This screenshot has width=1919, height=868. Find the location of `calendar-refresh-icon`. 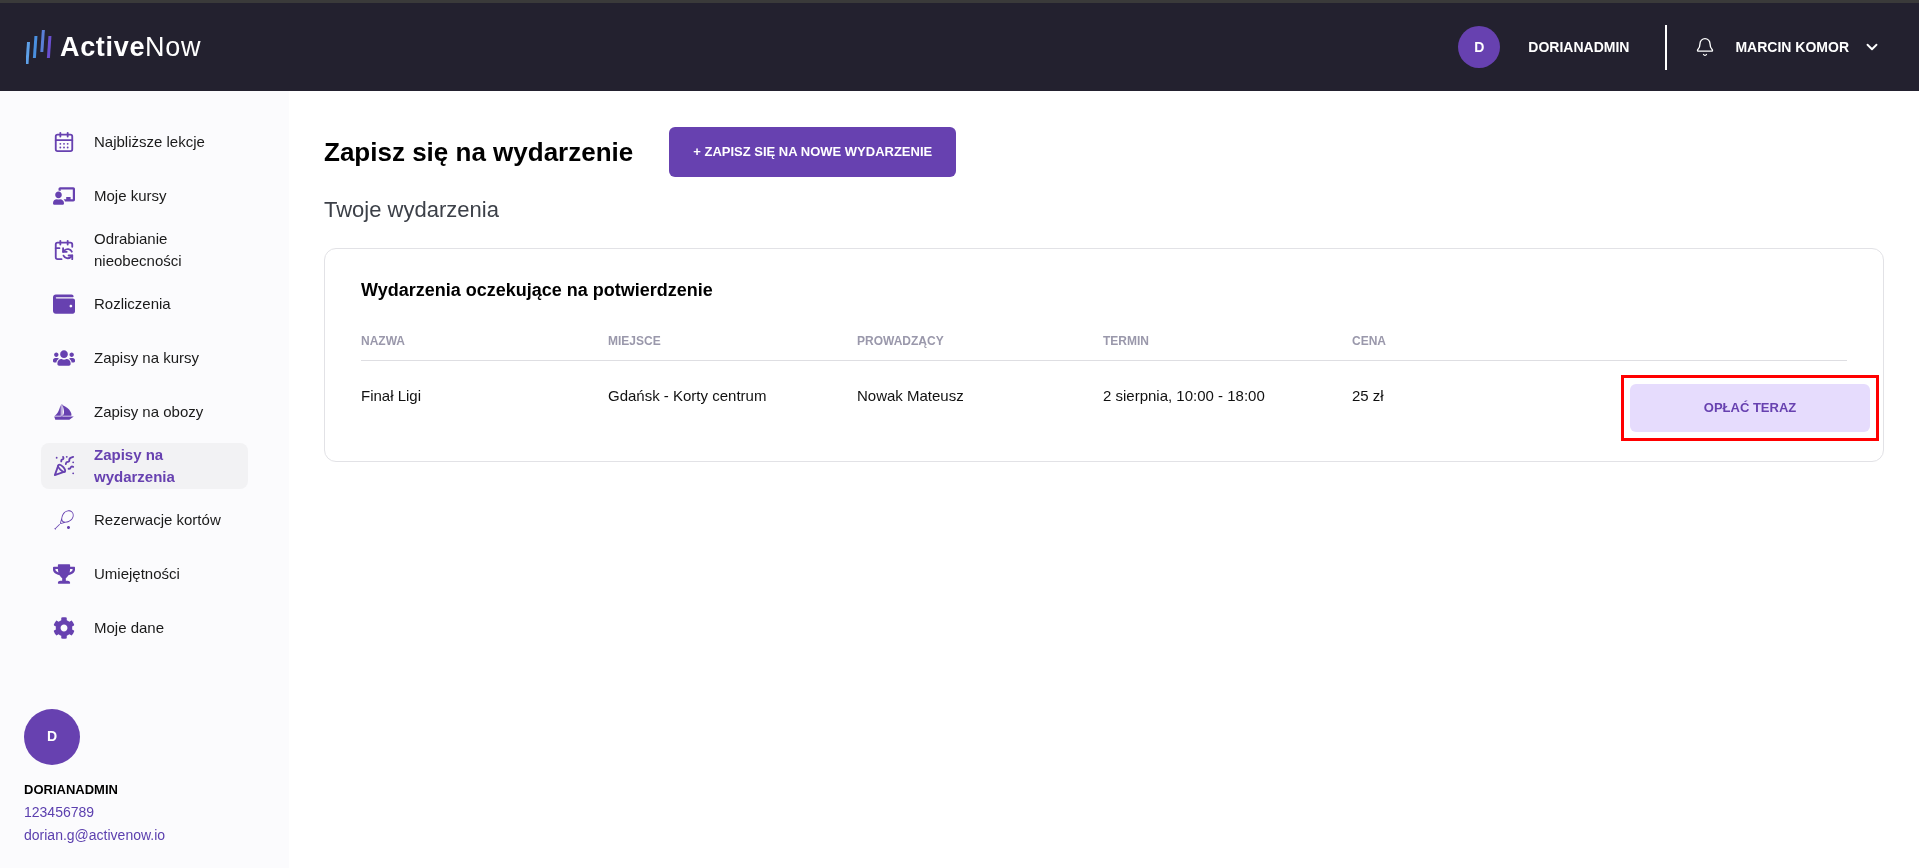

calendar-refresh-icon is located at coordinates (64, 250).